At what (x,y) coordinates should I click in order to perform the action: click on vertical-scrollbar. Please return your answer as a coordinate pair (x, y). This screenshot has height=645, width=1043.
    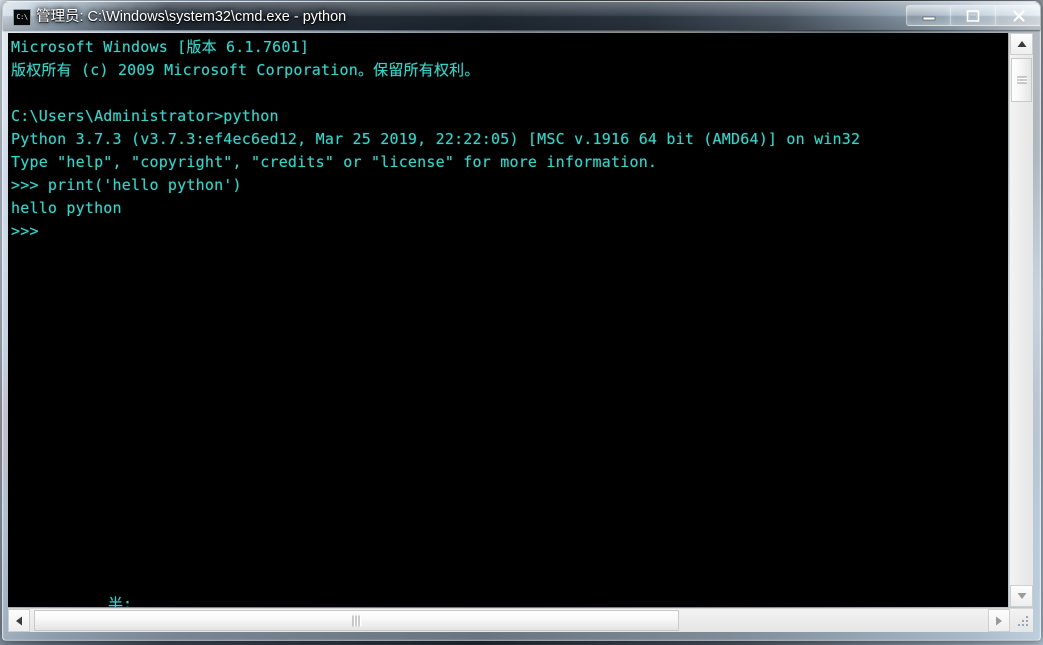
    Looking at the image, I should click on (1021, 320).